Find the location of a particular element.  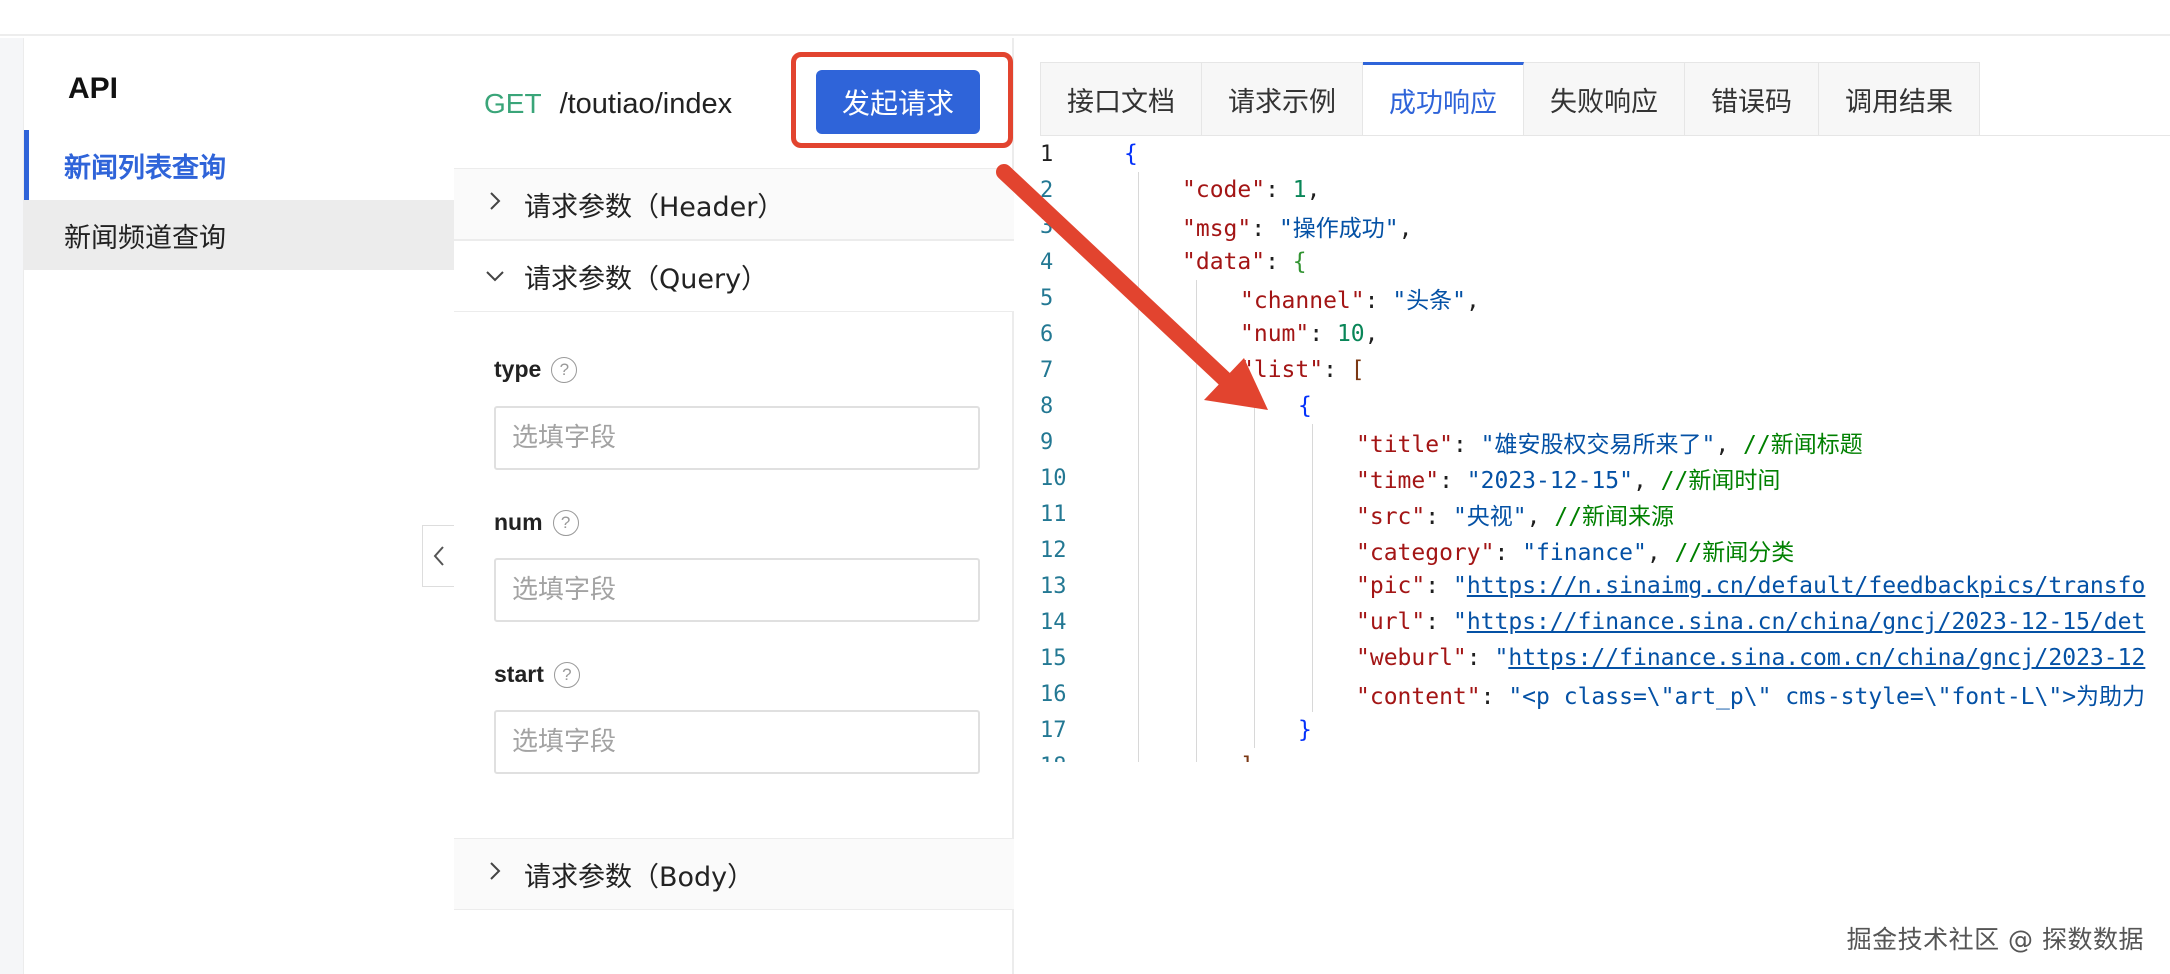

collapse-panel-button is located at coordinates (438, 556).